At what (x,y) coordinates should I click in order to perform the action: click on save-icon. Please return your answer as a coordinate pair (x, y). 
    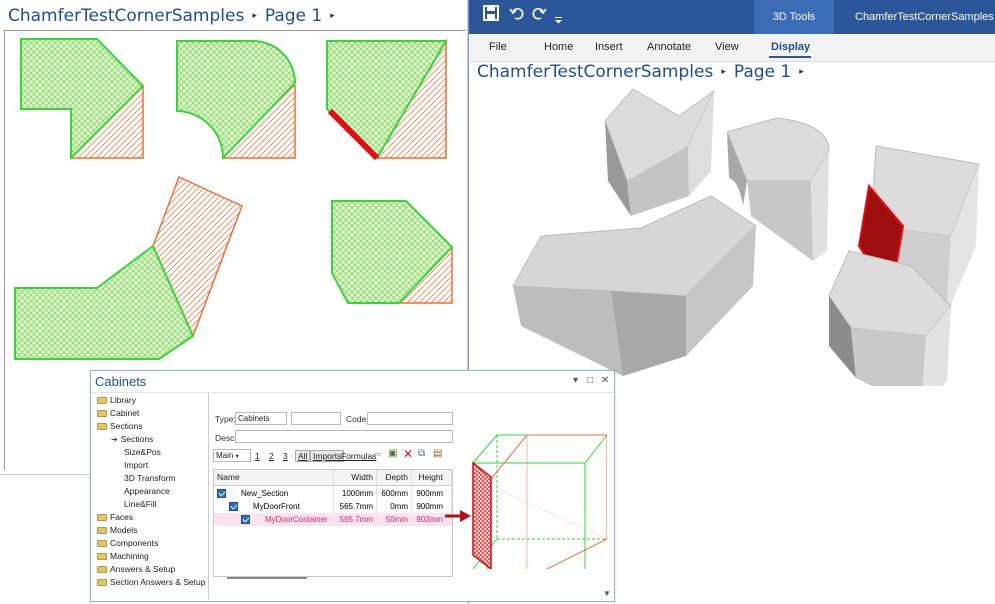
    Looking at the image, I should click on (491, 15).